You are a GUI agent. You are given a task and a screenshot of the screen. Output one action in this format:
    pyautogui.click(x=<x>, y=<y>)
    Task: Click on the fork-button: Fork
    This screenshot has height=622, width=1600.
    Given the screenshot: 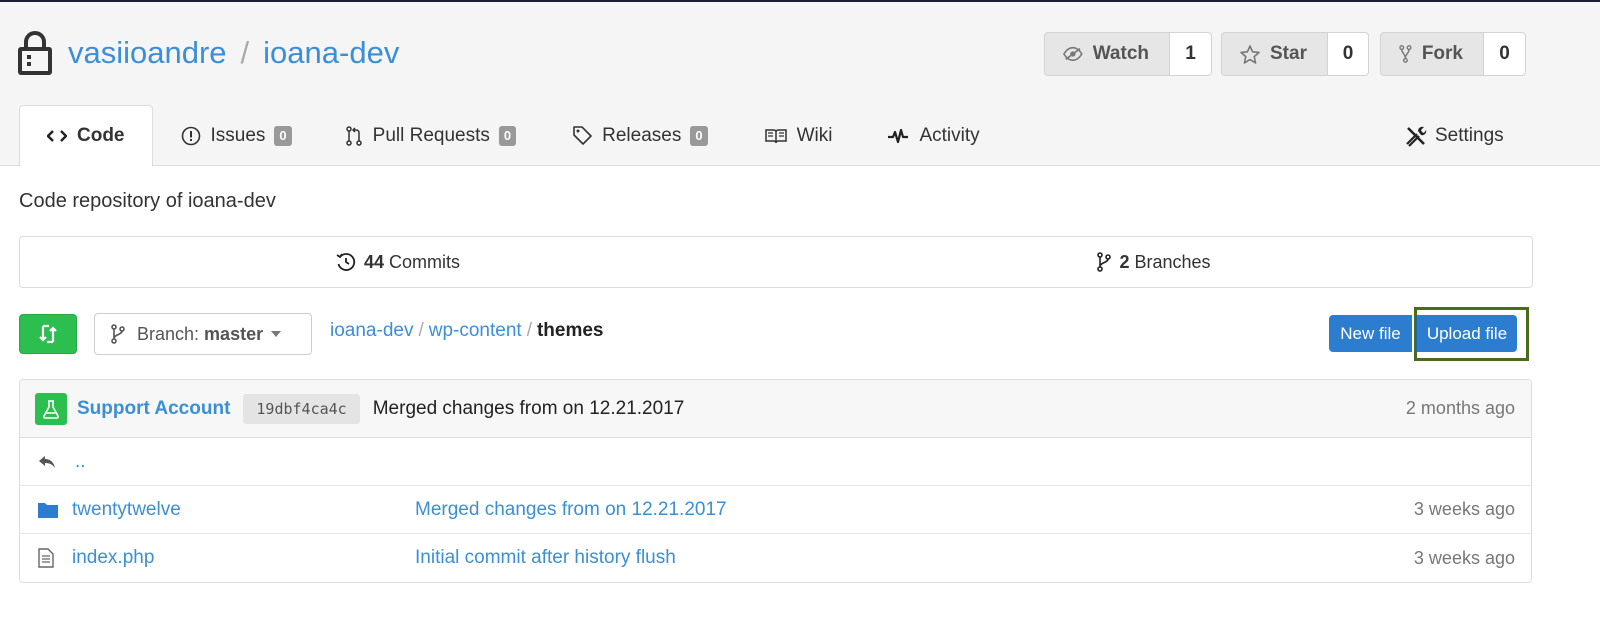 What is the action you would take?
    pyautogui.click(x=1431, y=54)
    